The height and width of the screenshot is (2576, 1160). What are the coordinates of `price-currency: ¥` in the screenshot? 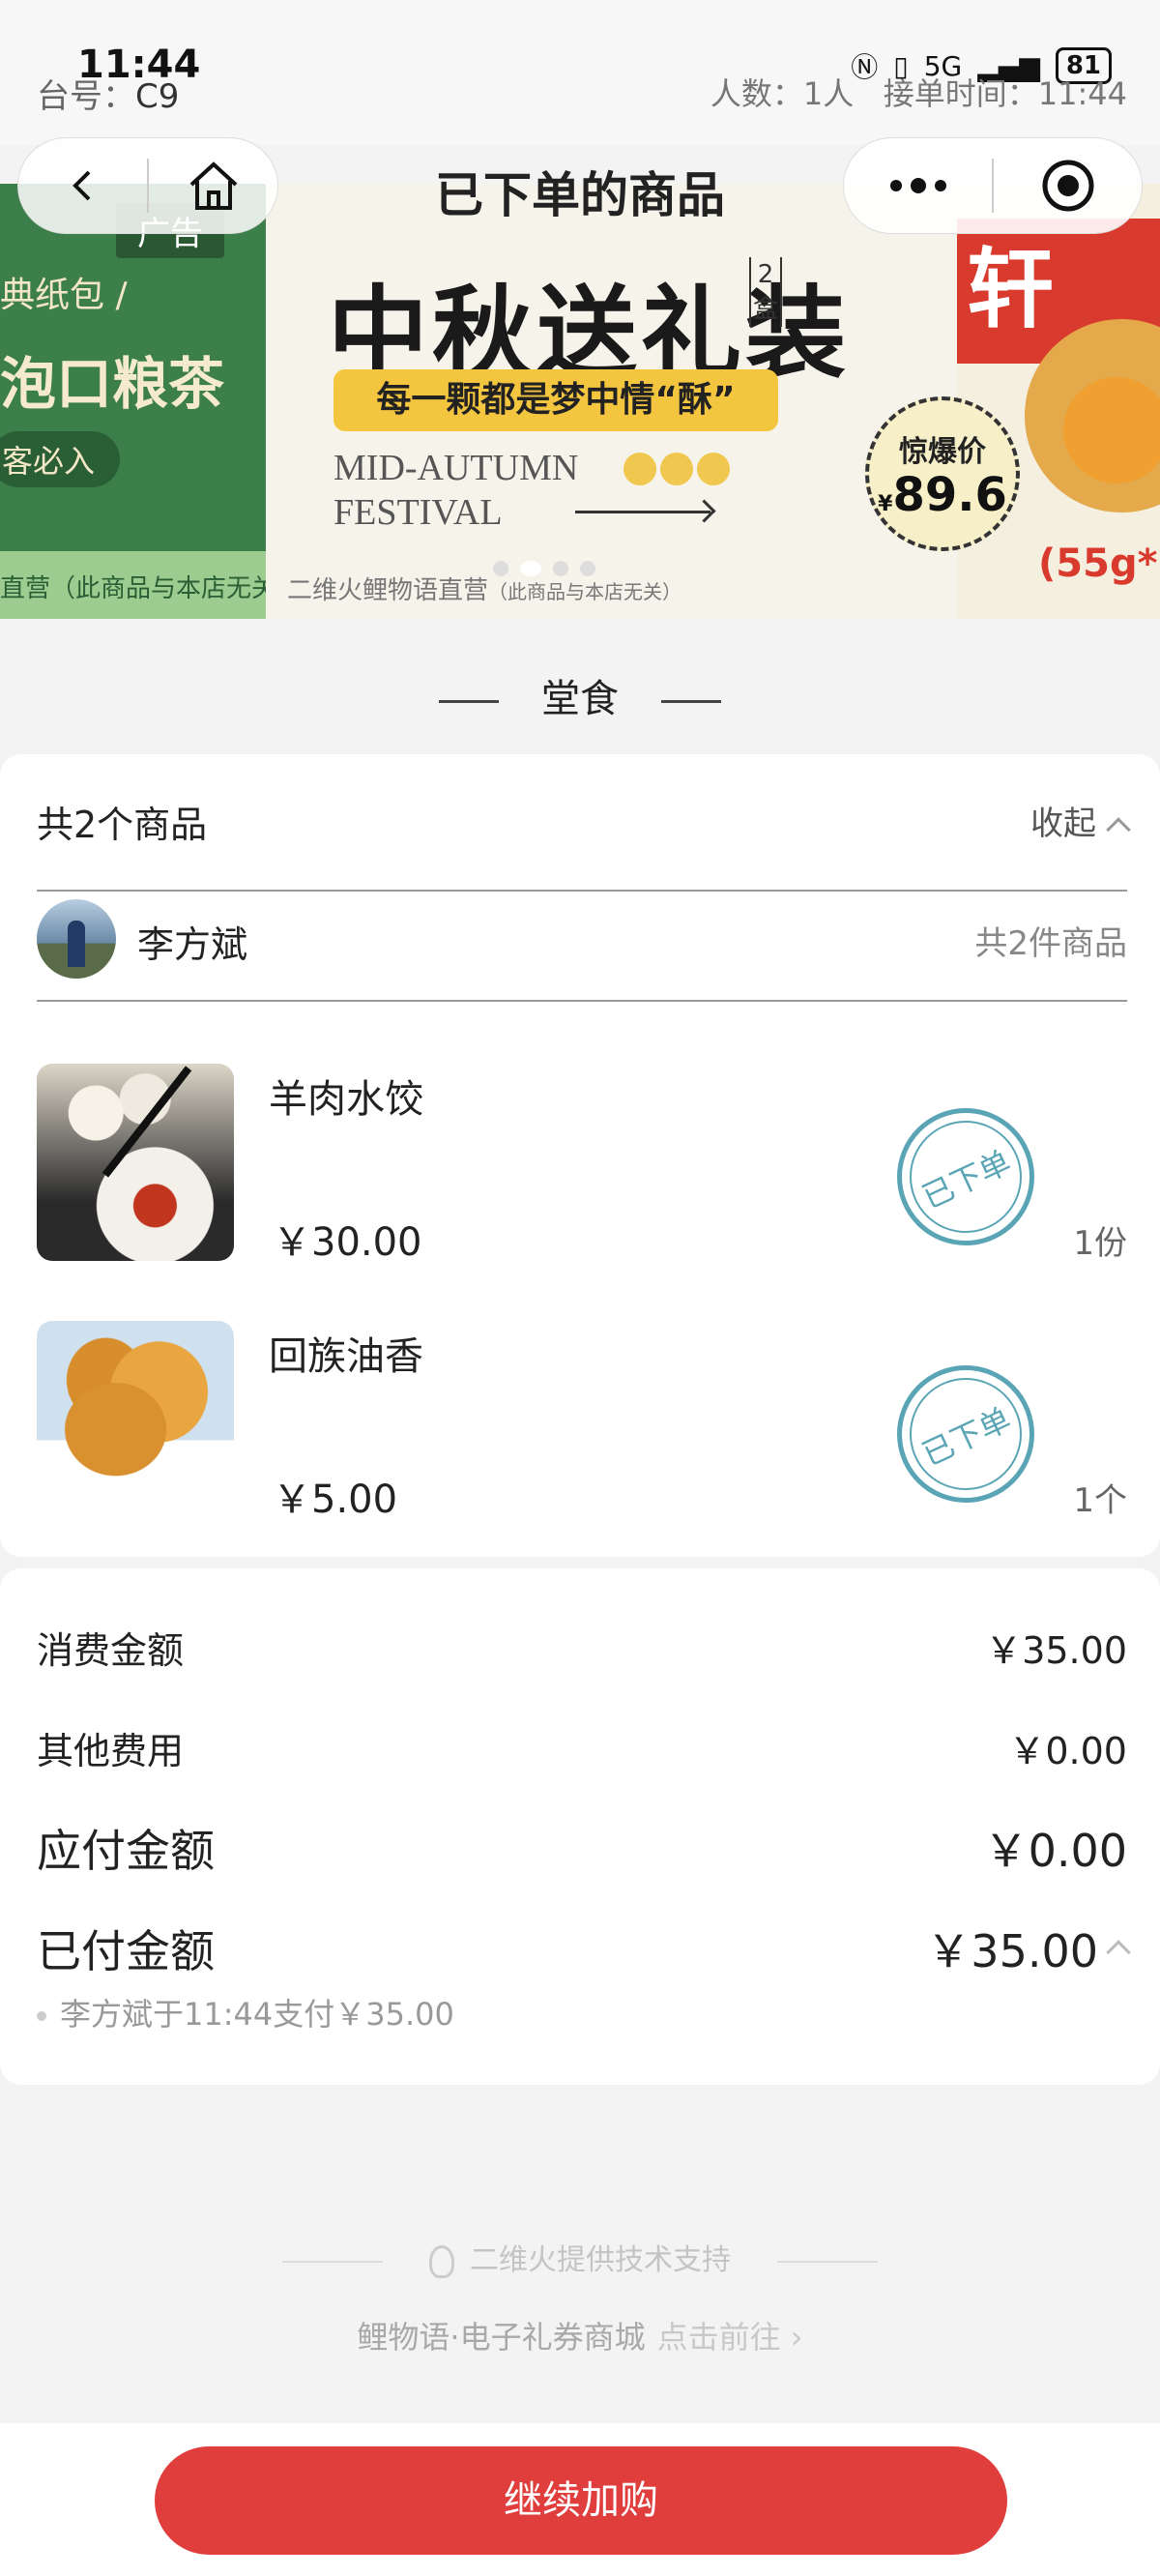 It's located at (885, 504).